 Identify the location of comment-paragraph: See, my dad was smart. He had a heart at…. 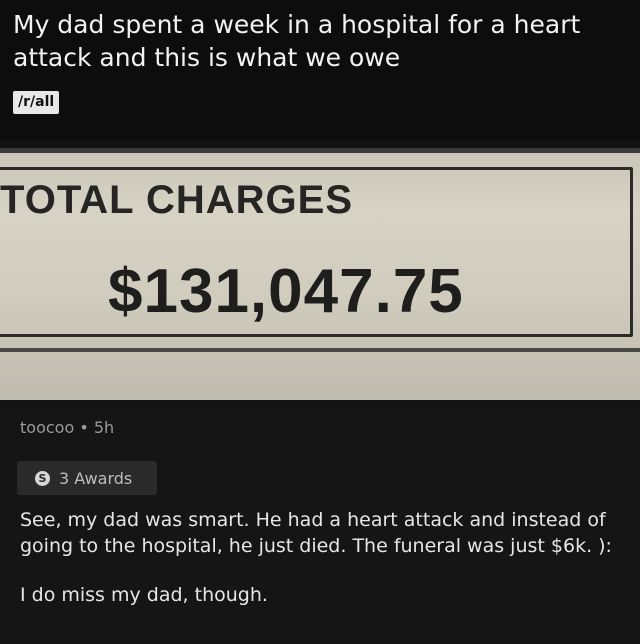
(316, 533).